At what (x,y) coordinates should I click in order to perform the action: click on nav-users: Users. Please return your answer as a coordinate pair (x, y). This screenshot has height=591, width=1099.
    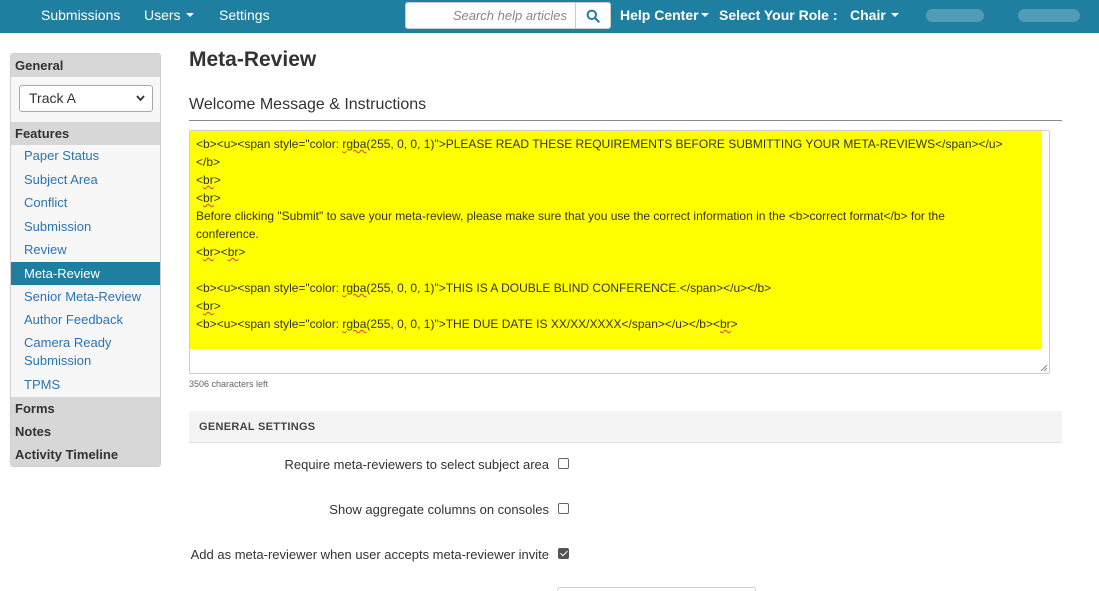
    Looking at the image, I should click on (169, 16).